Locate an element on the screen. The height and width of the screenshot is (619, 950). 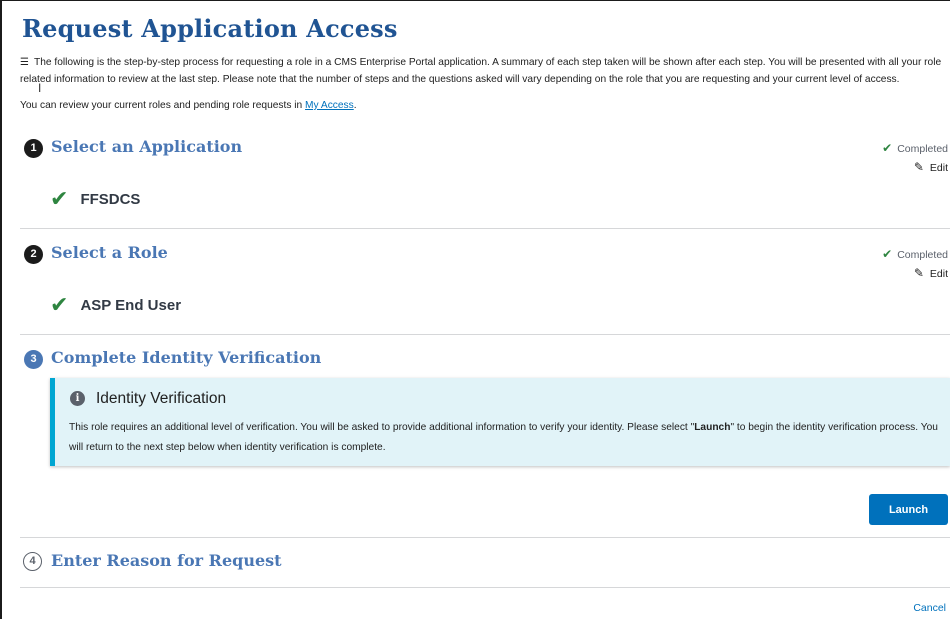
step-1-status: ✔ Completed is located at coordinates (915, 148).